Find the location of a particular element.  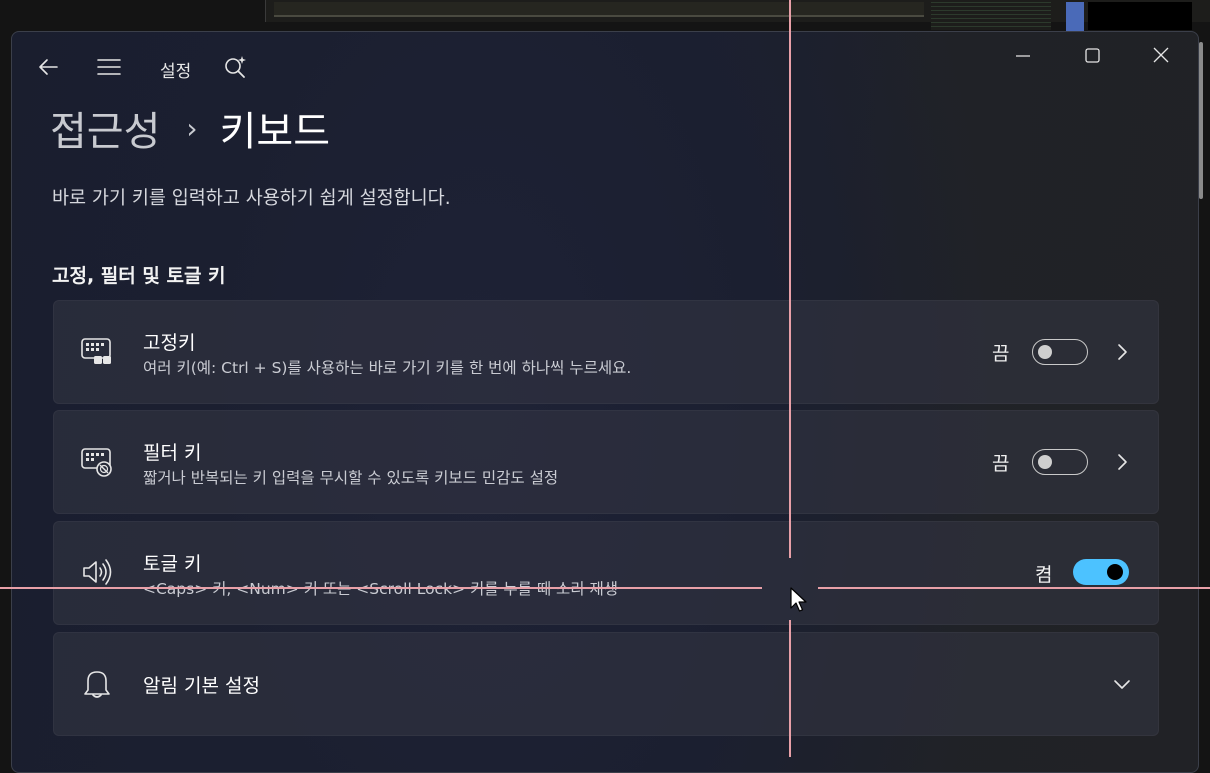

back-arrow-icon is located at coordinates (49, 67).